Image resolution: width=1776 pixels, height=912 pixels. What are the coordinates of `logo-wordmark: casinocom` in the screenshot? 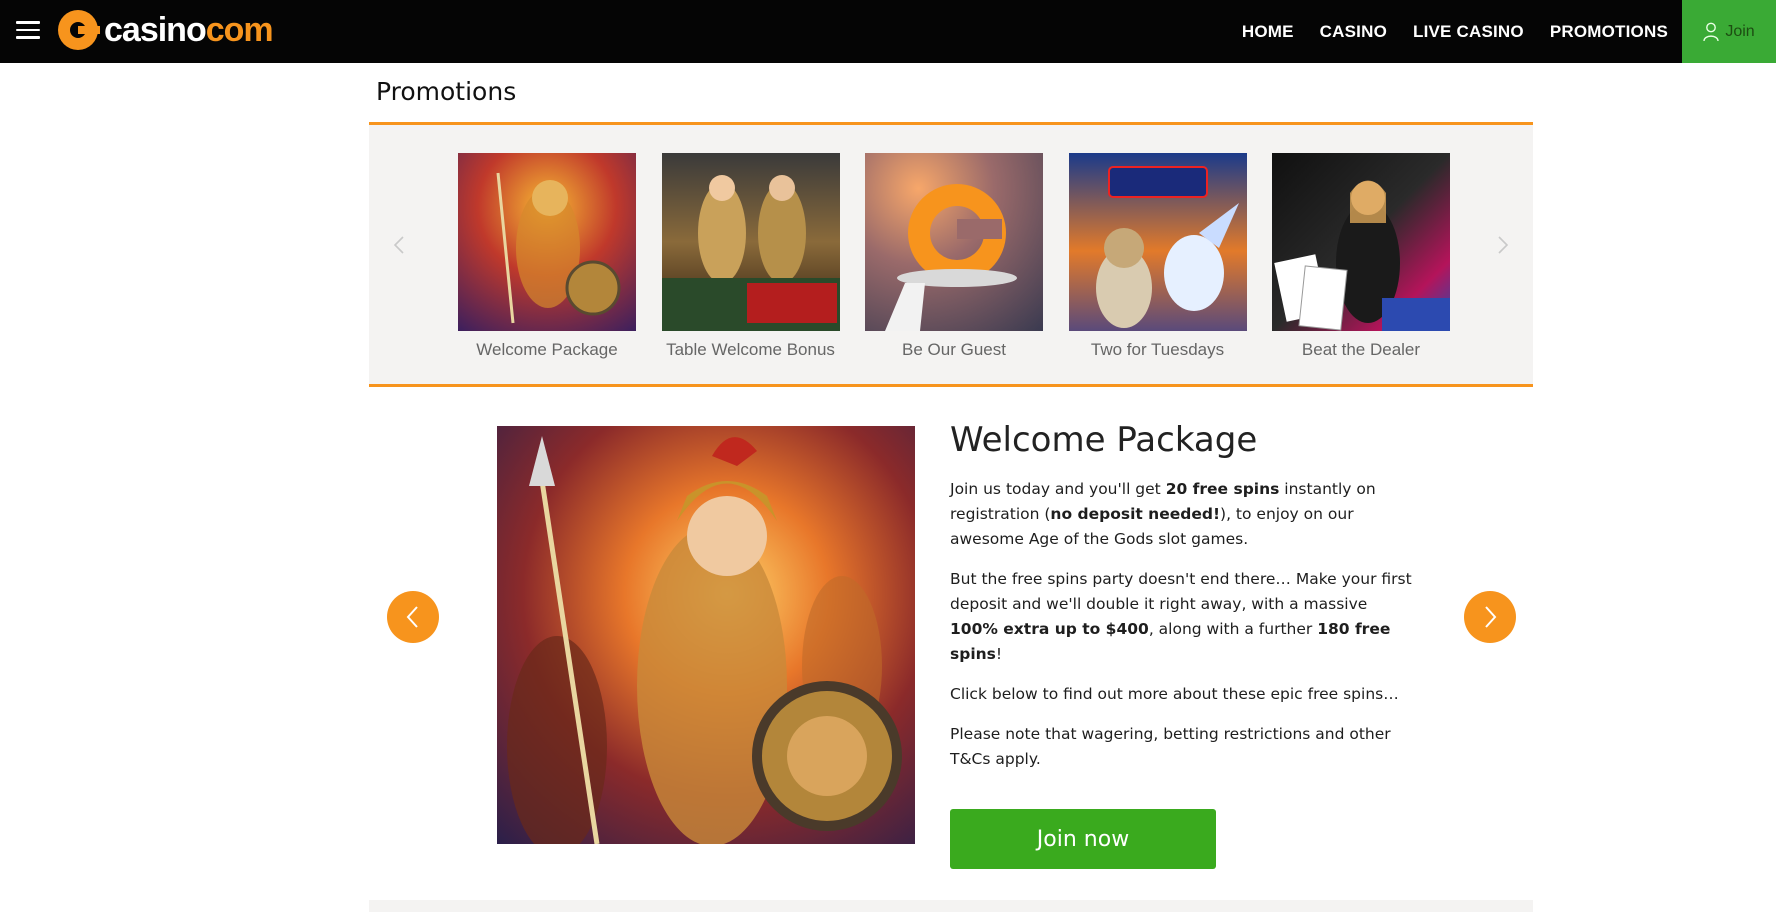 It's located at (189, 29).